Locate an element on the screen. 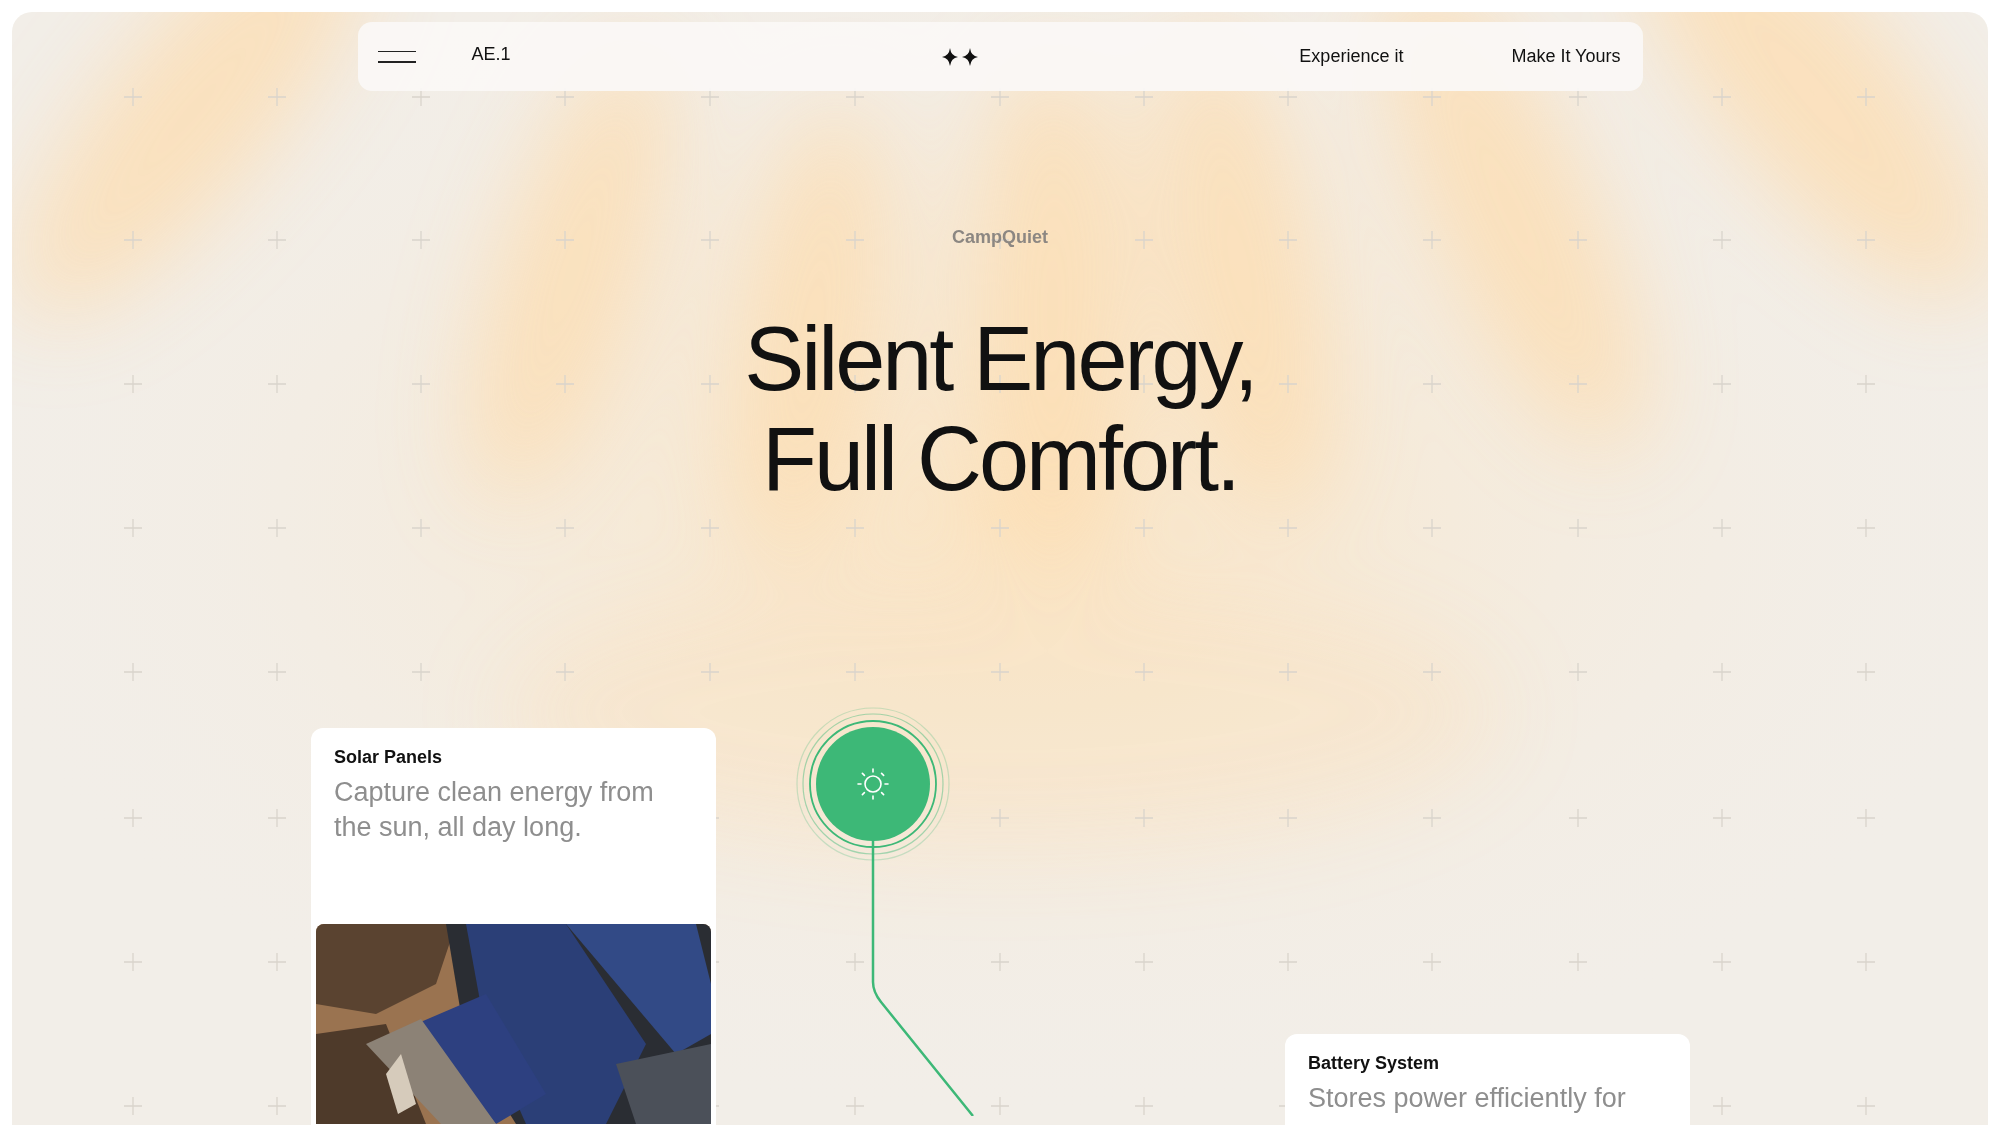 The height and width of the screenshot is (1125, 2000). nav-link: Experience it is located at coordinates (1351, 56).